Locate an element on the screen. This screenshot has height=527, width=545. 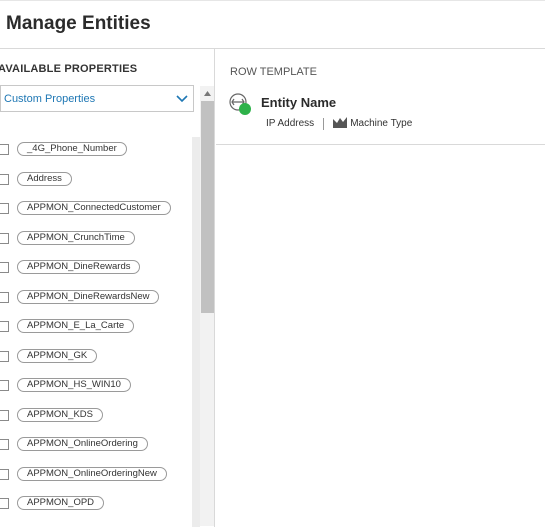
property-row: APPMON_DineRewards is located at coordinates (70, 267).